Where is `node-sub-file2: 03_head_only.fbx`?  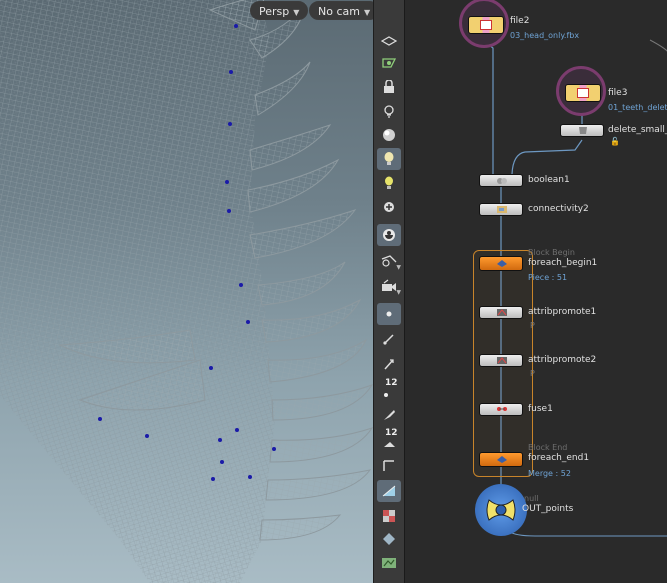
node-sub-file2: 03_head_only.fbx is located at coordinates (545, 35).